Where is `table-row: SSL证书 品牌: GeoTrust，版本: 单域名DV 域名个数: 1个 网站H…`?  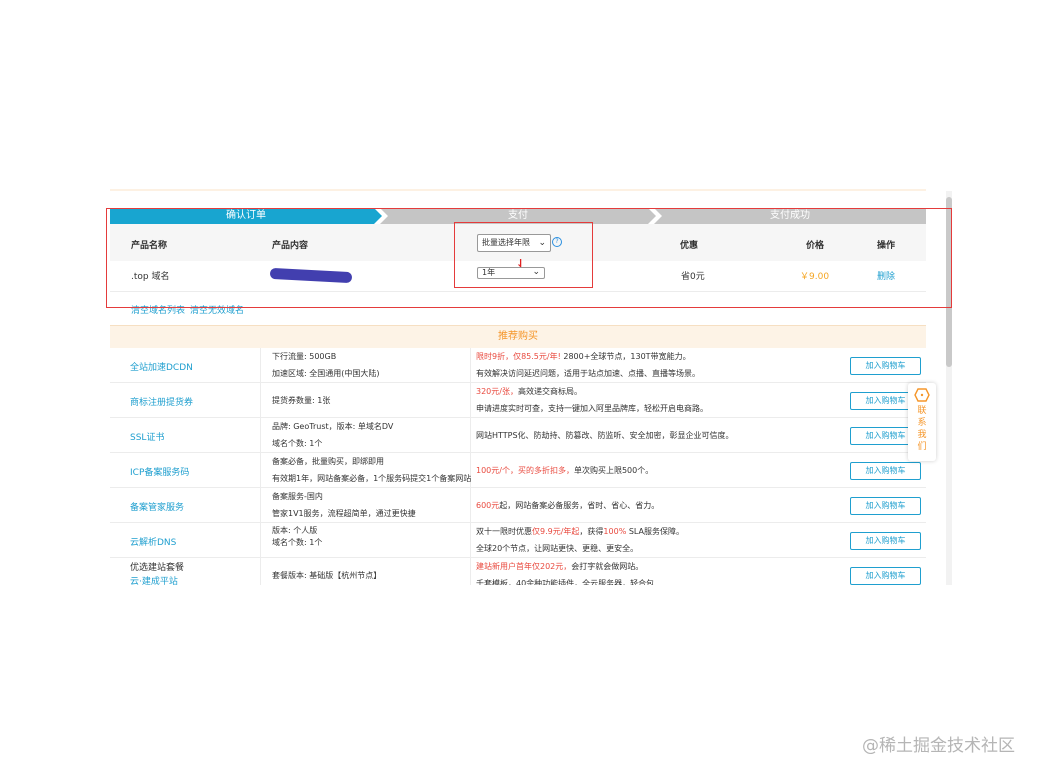
table-row: SSL证书 品牌: GeoTrust，版本: 单域名DV 域名个数: 1个 网站H… is located at coordinates (518, 435).